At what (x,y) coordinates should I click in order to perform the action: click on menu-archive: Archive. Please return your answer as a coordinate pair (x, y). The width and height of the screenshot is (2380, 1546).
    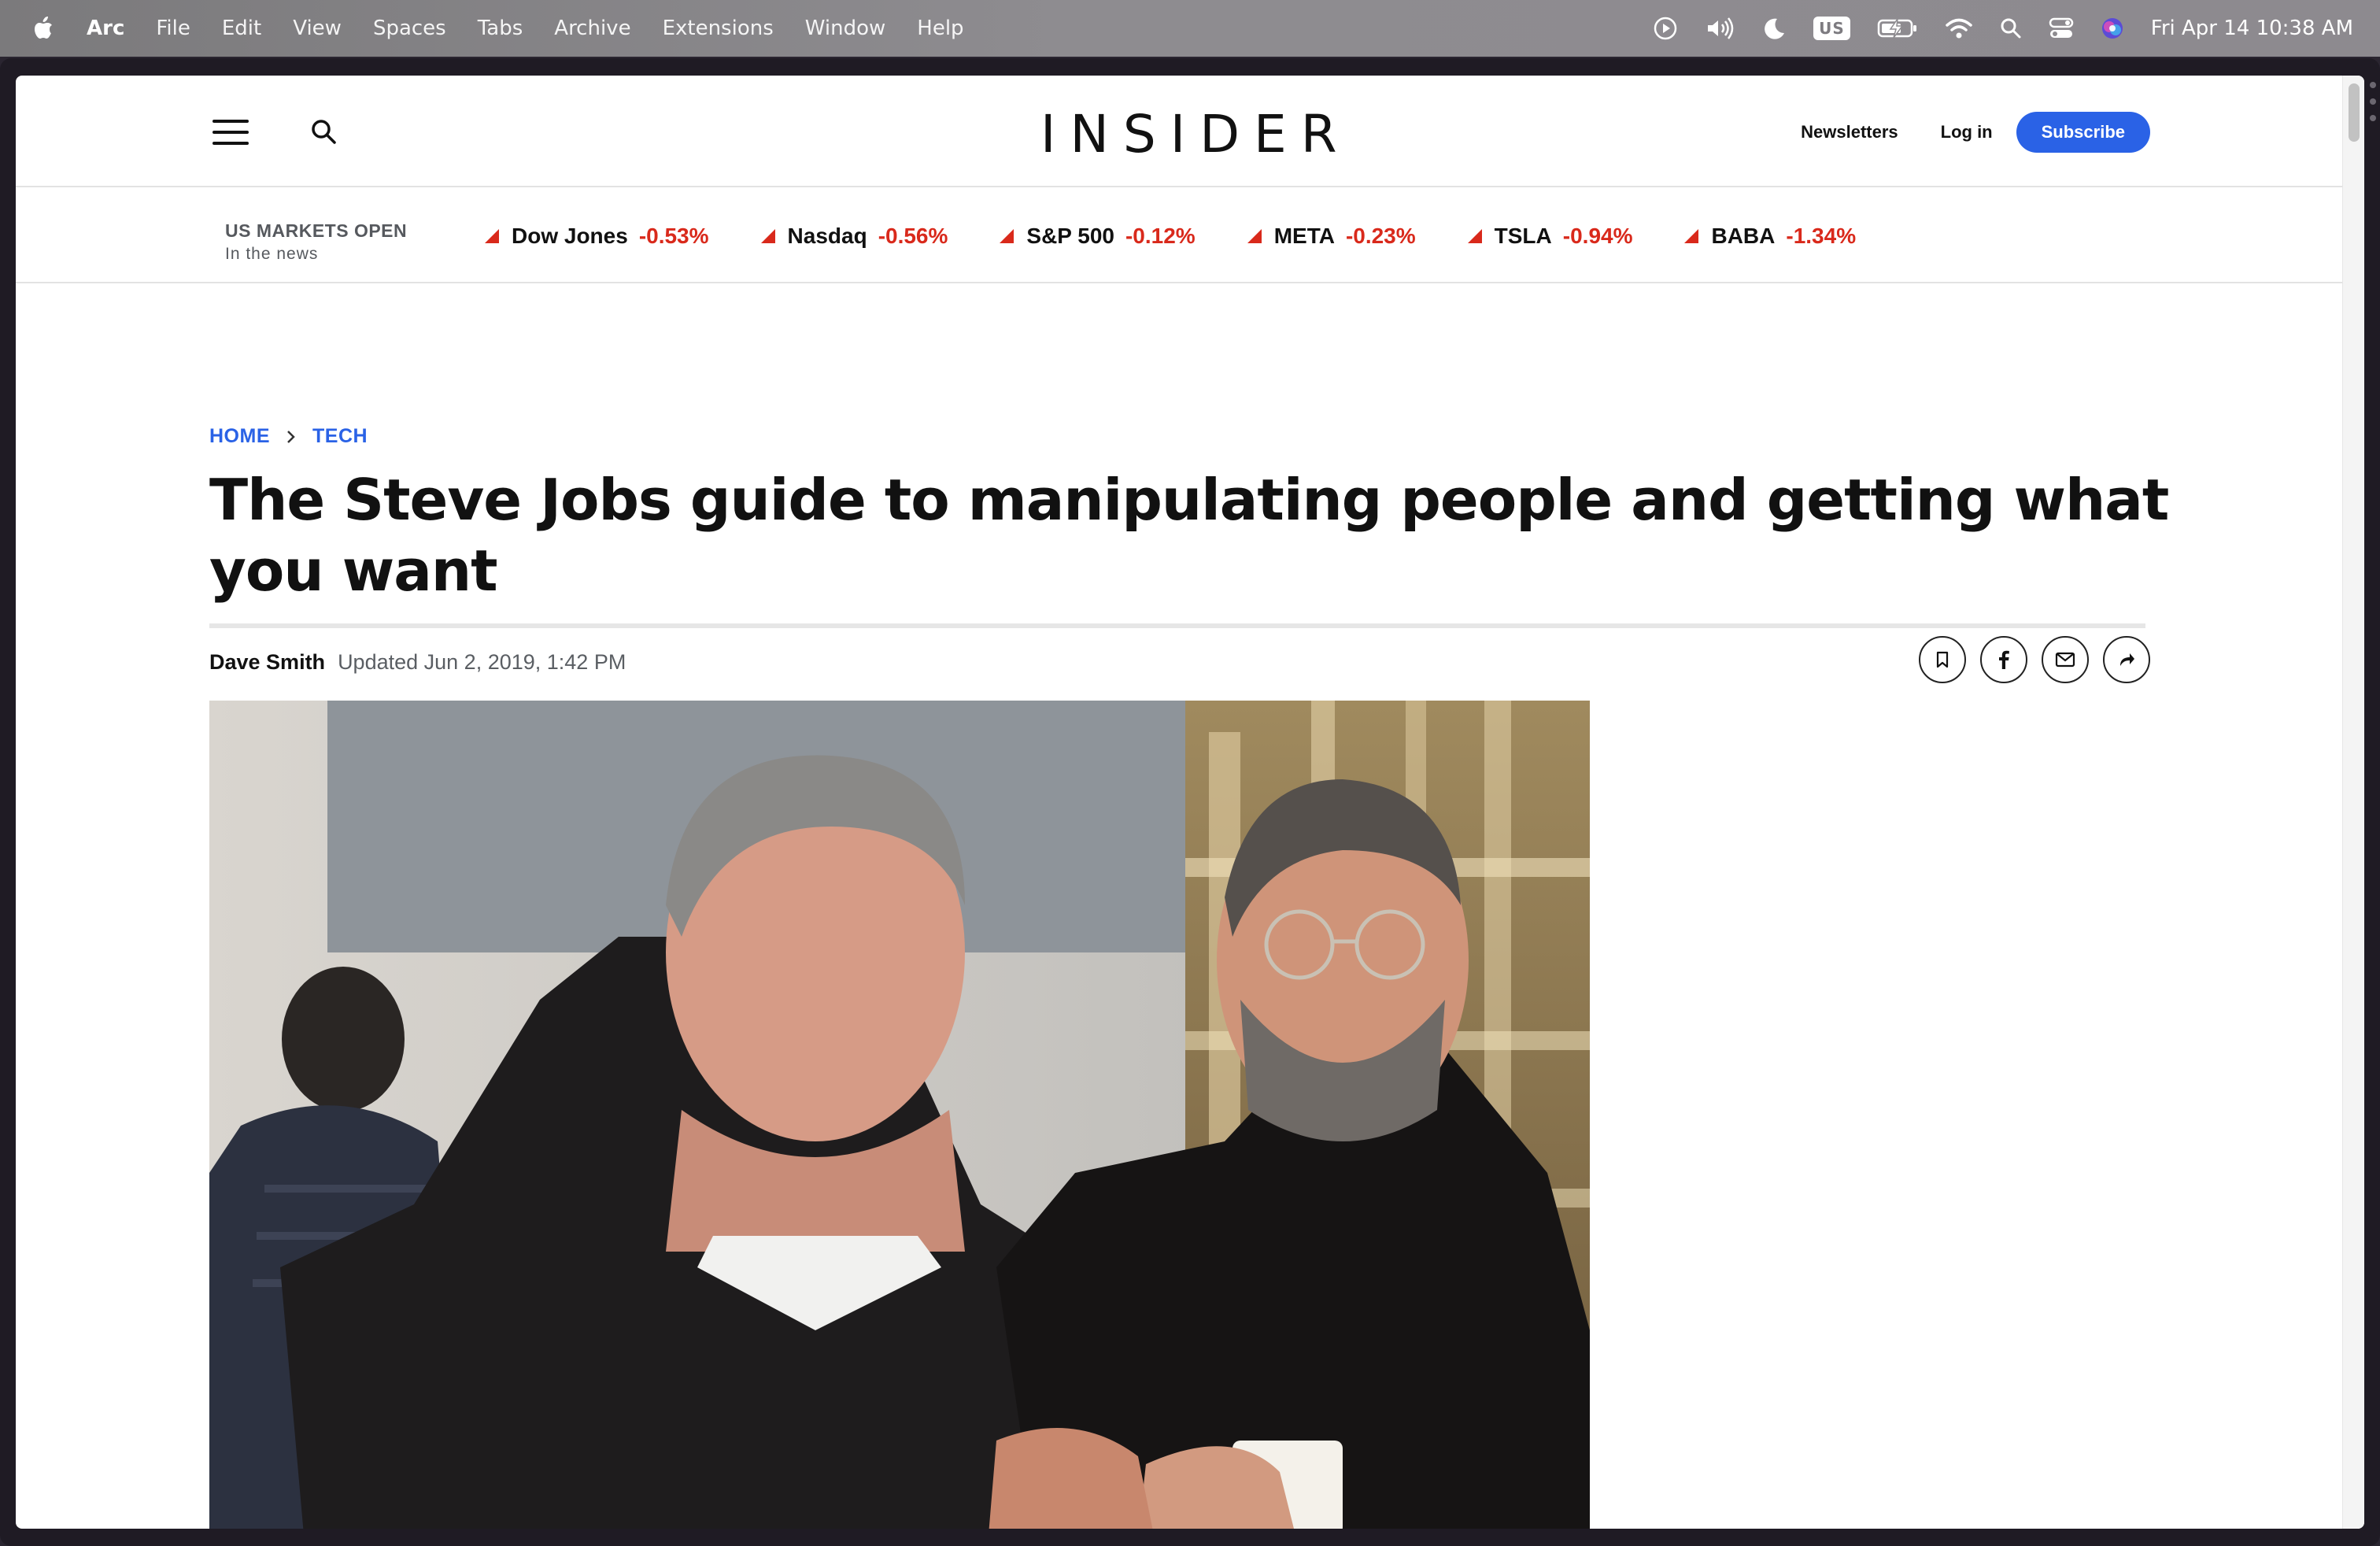
    Looking at the image, I should click on (592, 28).